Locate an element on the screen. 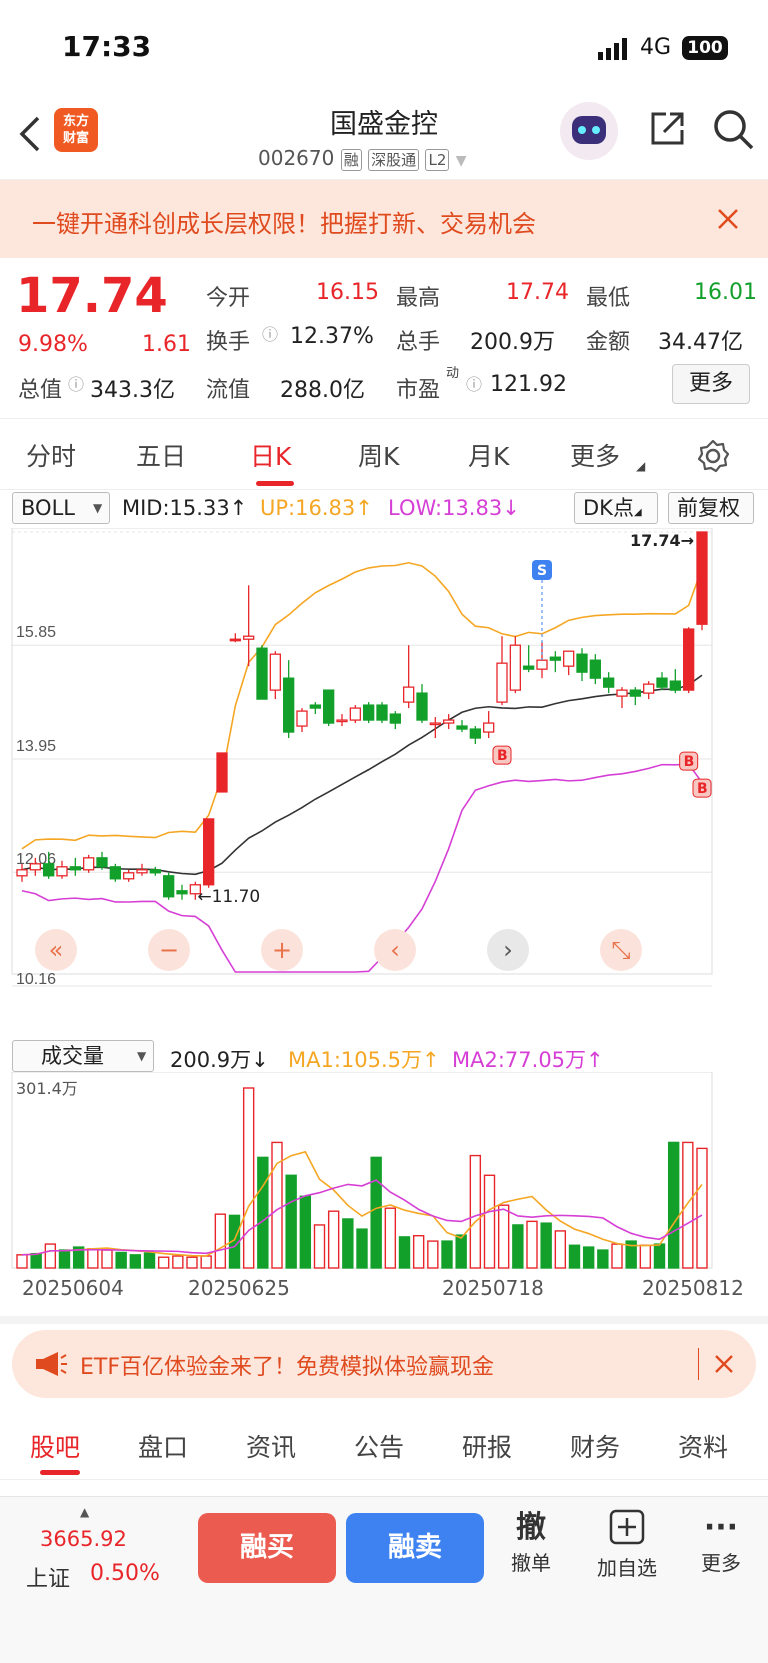  chart-control-icon: + is located at coordinates (282, 950).